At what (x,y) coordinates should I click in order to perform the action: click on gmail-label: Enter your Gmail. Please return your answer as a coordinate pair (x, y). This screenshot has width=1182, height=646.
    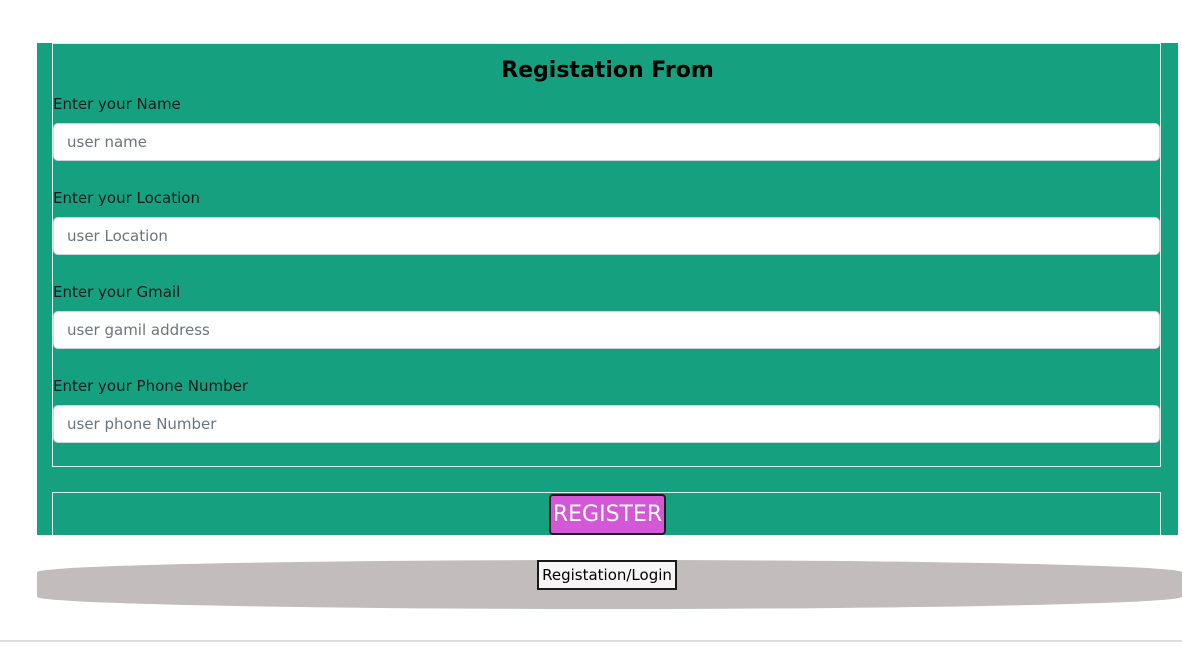
    Looking at the image, I should click on (117, 292).